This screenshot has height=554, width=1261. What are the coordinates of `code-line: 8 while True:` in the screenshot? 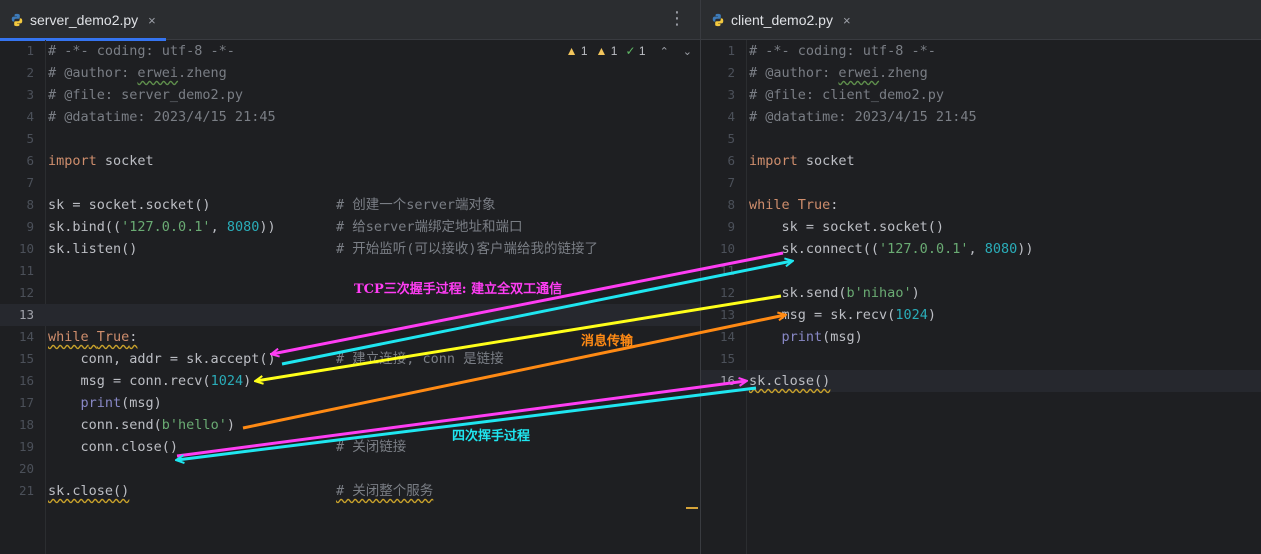 It's located at (981, 205).